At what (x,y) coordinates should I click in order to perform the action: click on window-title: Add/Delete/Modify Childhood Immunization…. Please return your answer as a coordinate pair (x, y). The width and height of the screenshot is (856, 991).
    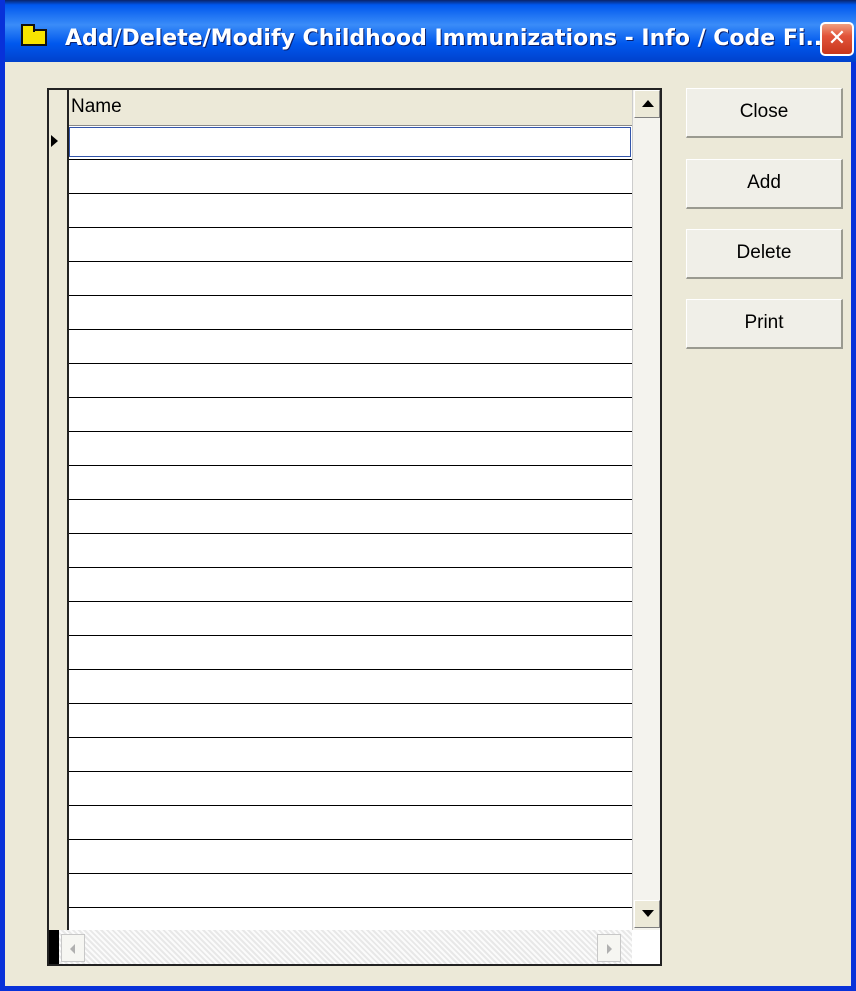
    Looking at the image, I should click on (442, 38).